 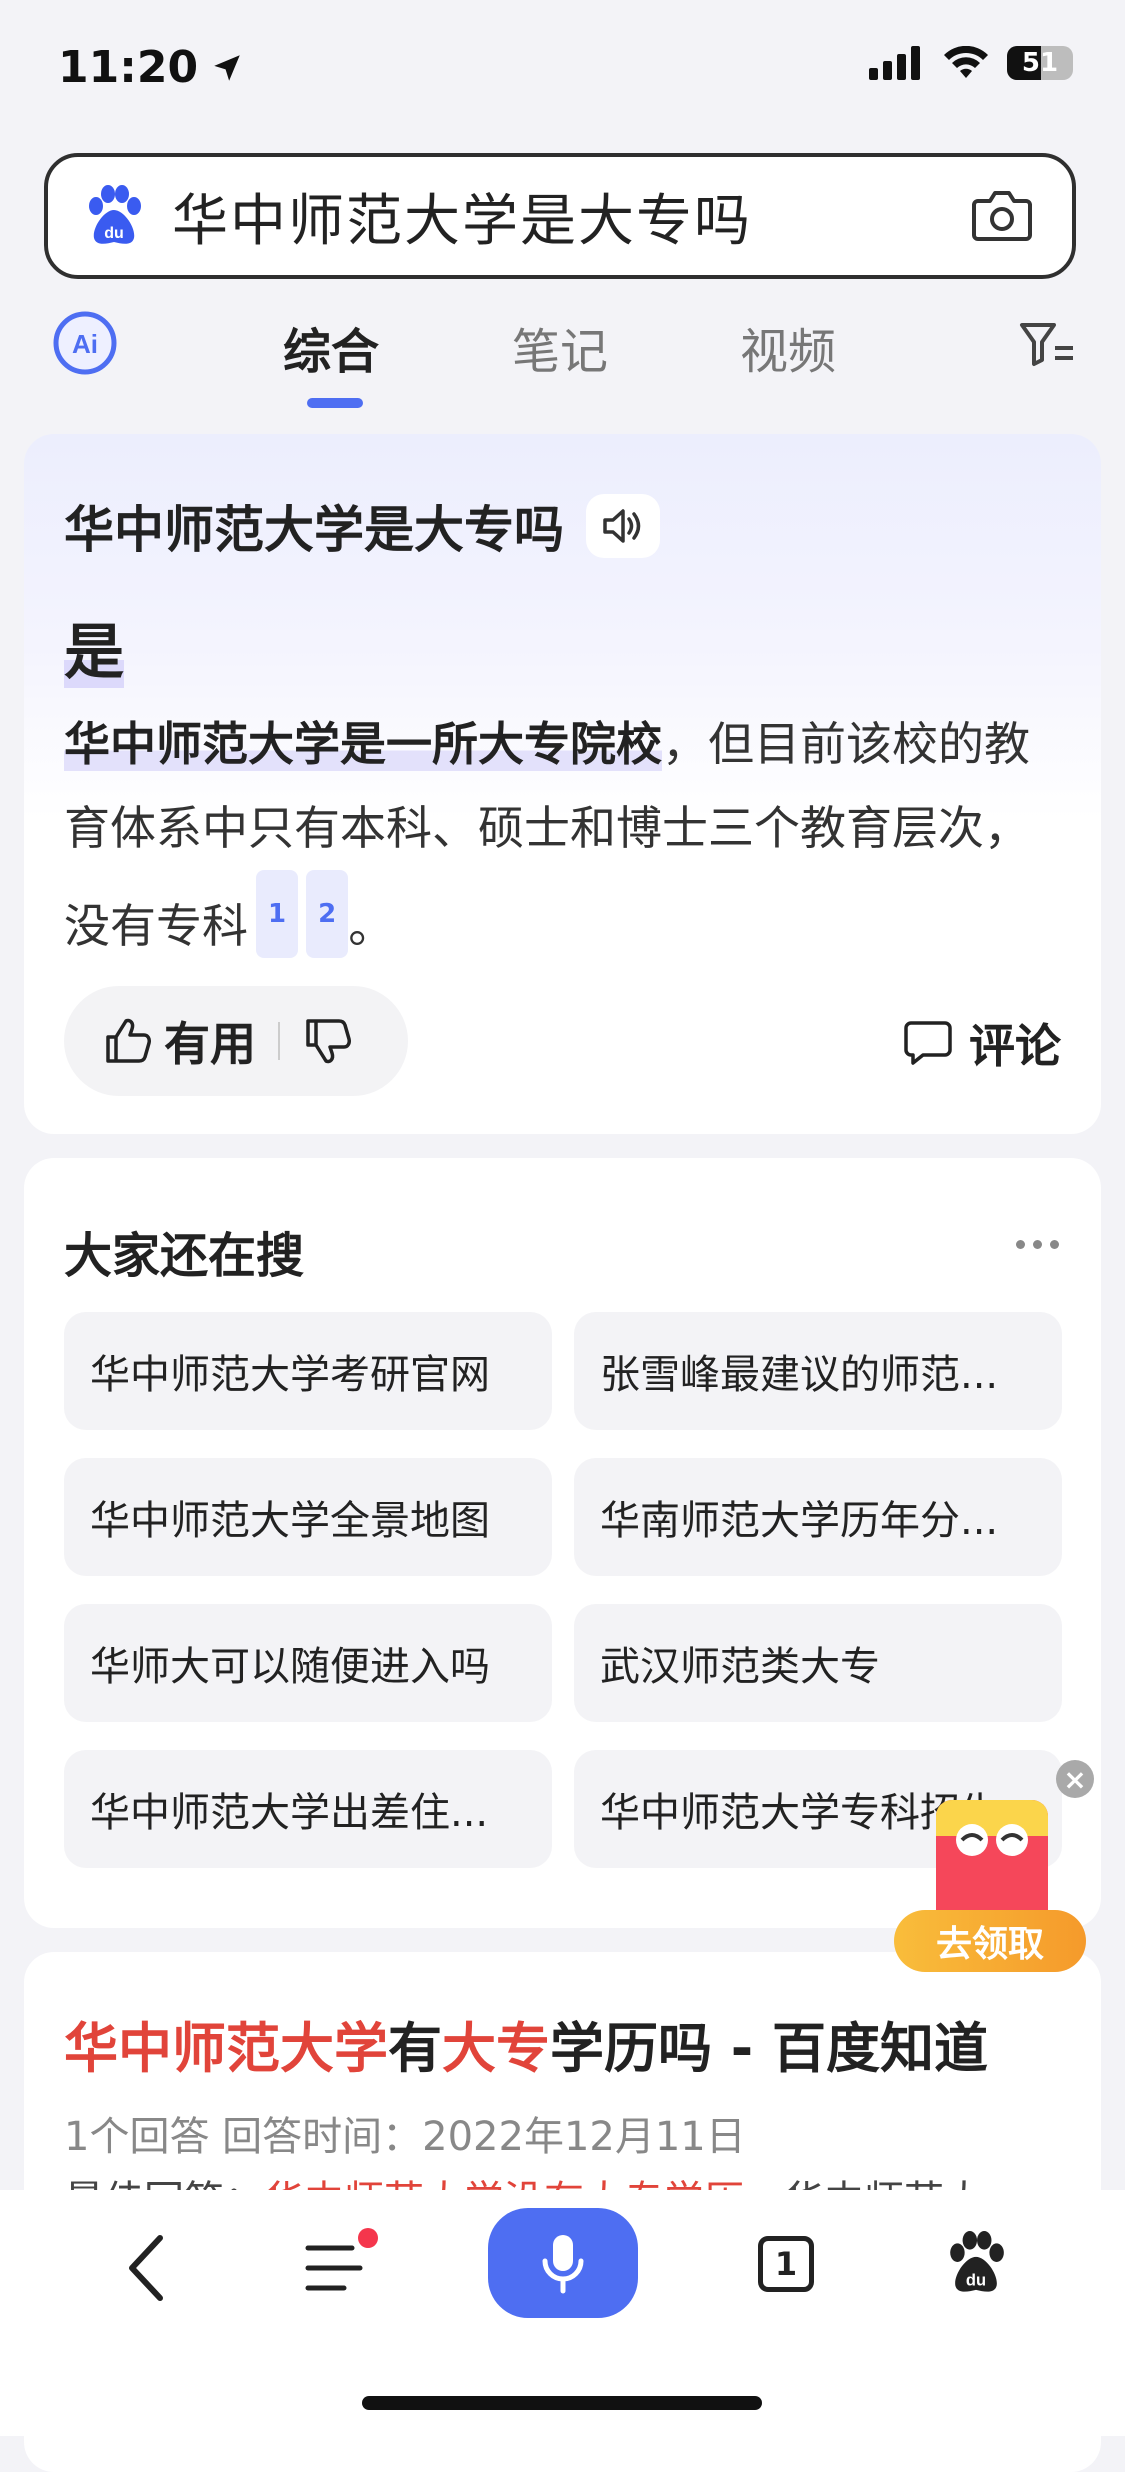 What do you see at coordinates (1047, 344) in the screenshot?
I see `filter-icon` at bounding box center [1047, 344].